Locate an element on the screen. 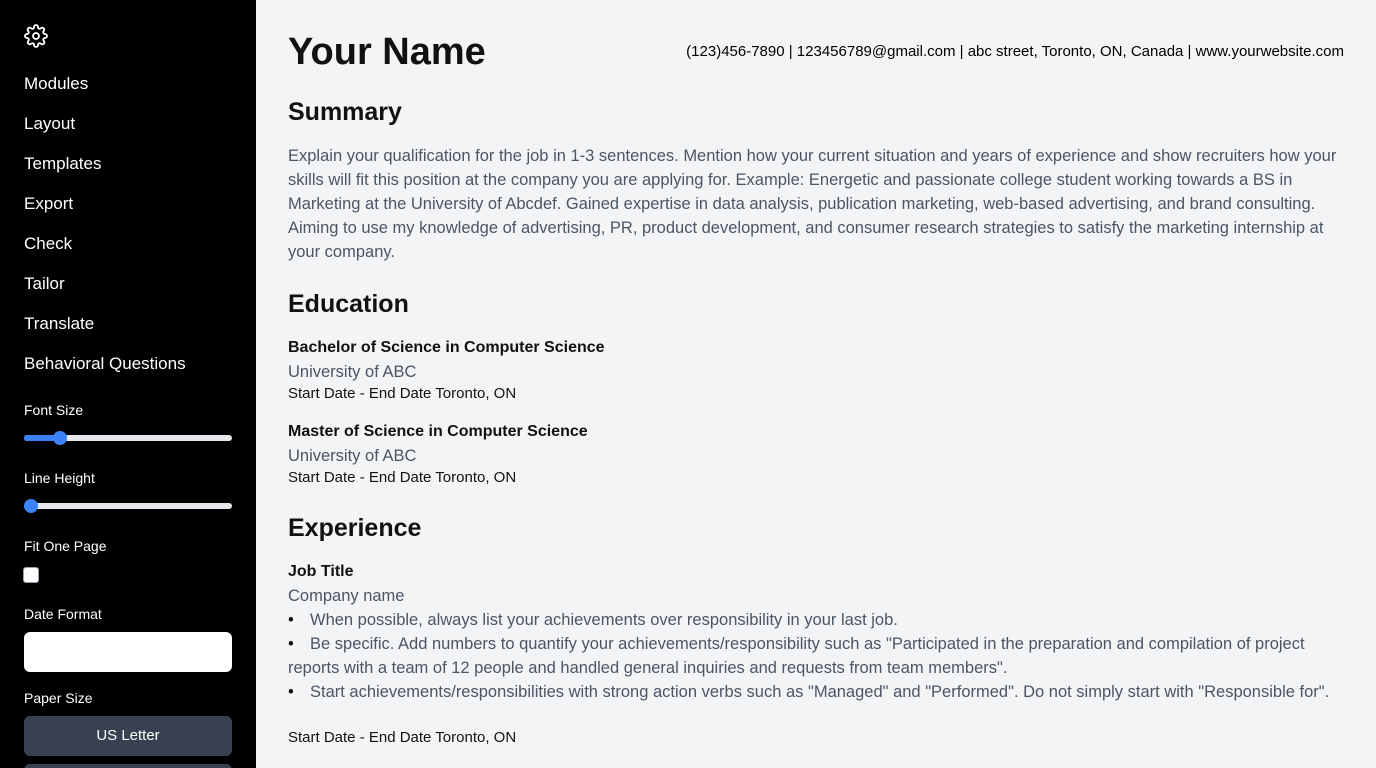  date-format-input is located at coordinates (128, 652).